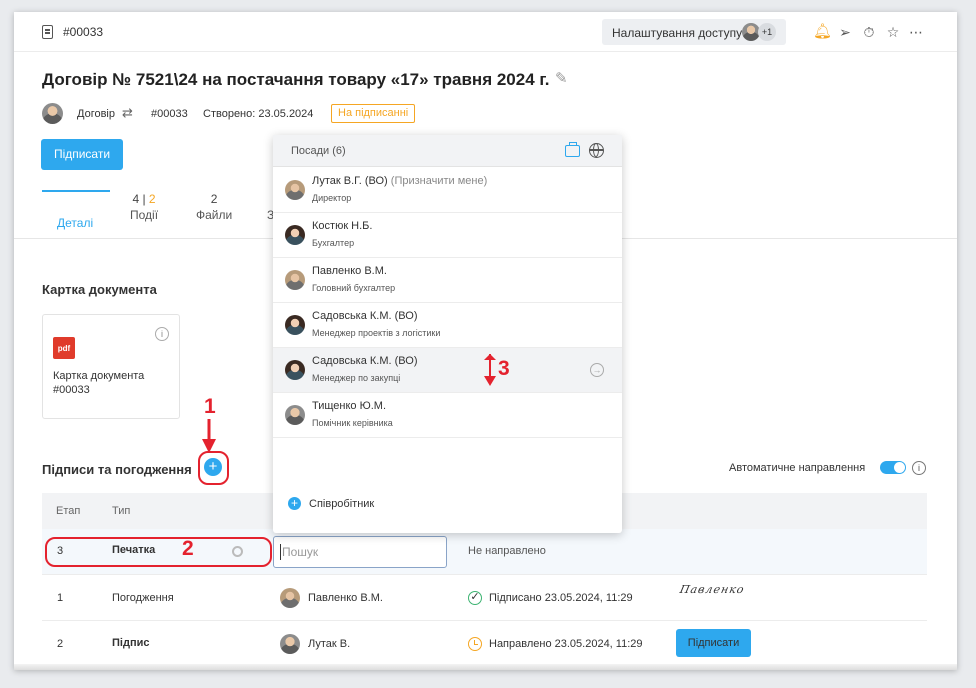 The image size is (976, 688). I want to click on annotation-number: 2, so click(188, 548).